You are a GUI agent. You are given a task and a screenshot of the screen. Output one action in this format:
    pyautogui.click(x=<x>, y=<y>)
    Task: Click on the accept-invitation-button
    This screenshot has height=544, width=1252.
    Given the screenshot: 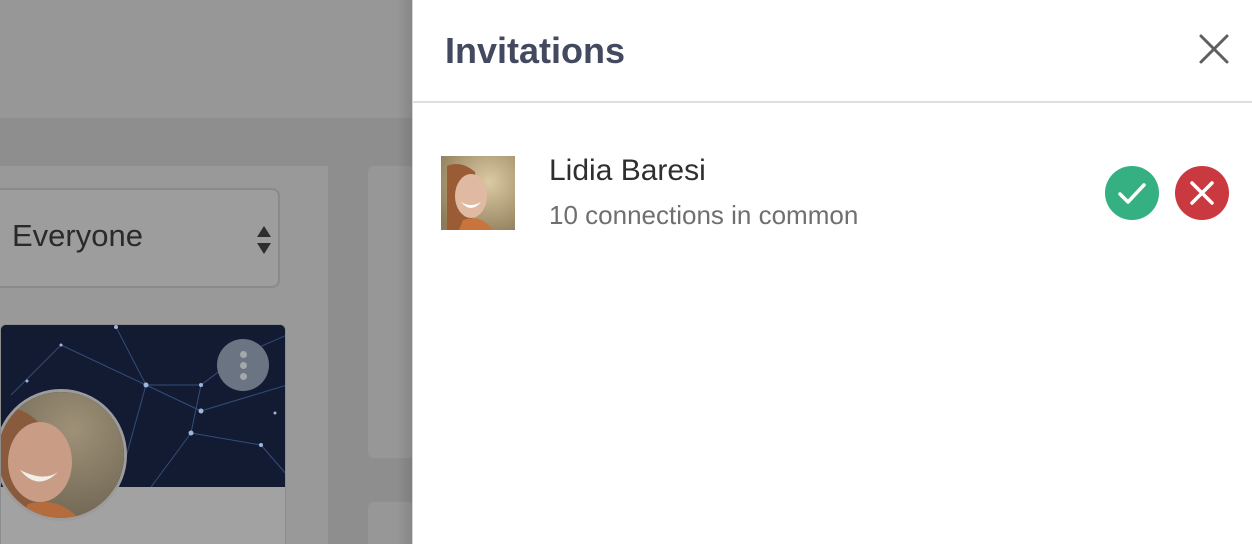 What is the action you would take?
    pyautogui.click(x=1132, y=193)
    